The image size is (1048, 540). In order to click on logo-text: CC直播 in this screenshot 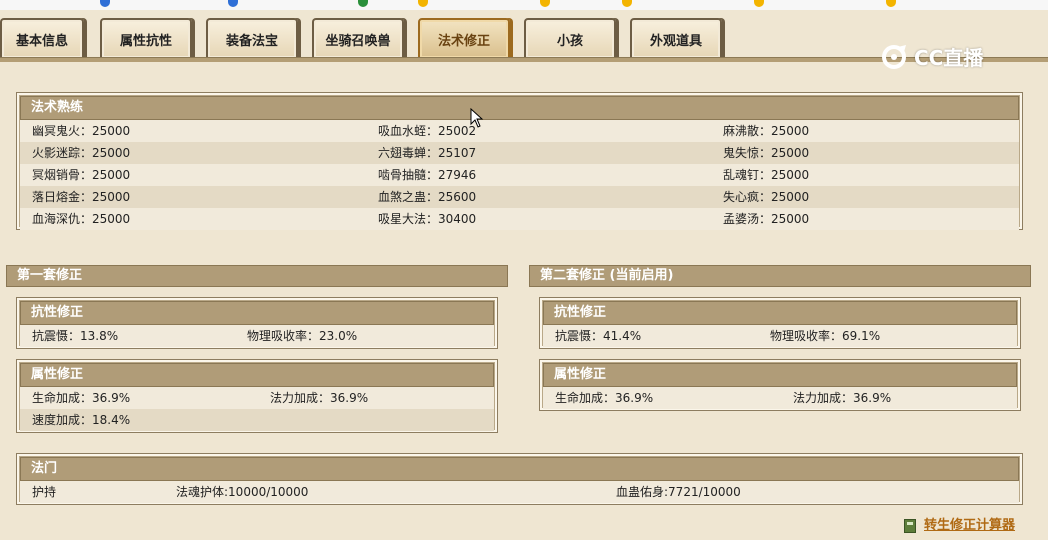, I will do `click(949, 57)`.